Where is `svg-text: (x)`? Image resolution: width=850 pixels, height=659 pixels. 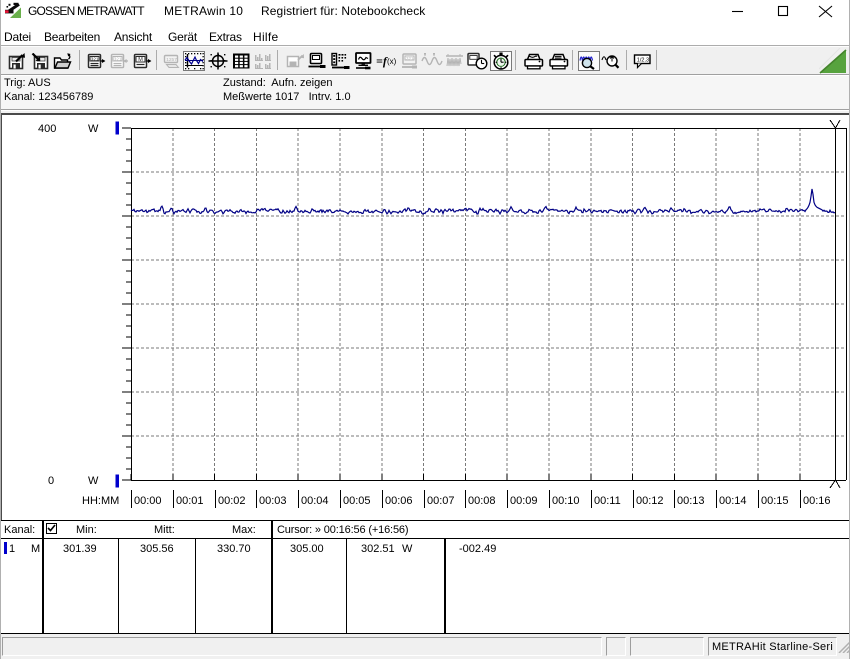 svg-text: (x) is located at coordinates (392, 61).